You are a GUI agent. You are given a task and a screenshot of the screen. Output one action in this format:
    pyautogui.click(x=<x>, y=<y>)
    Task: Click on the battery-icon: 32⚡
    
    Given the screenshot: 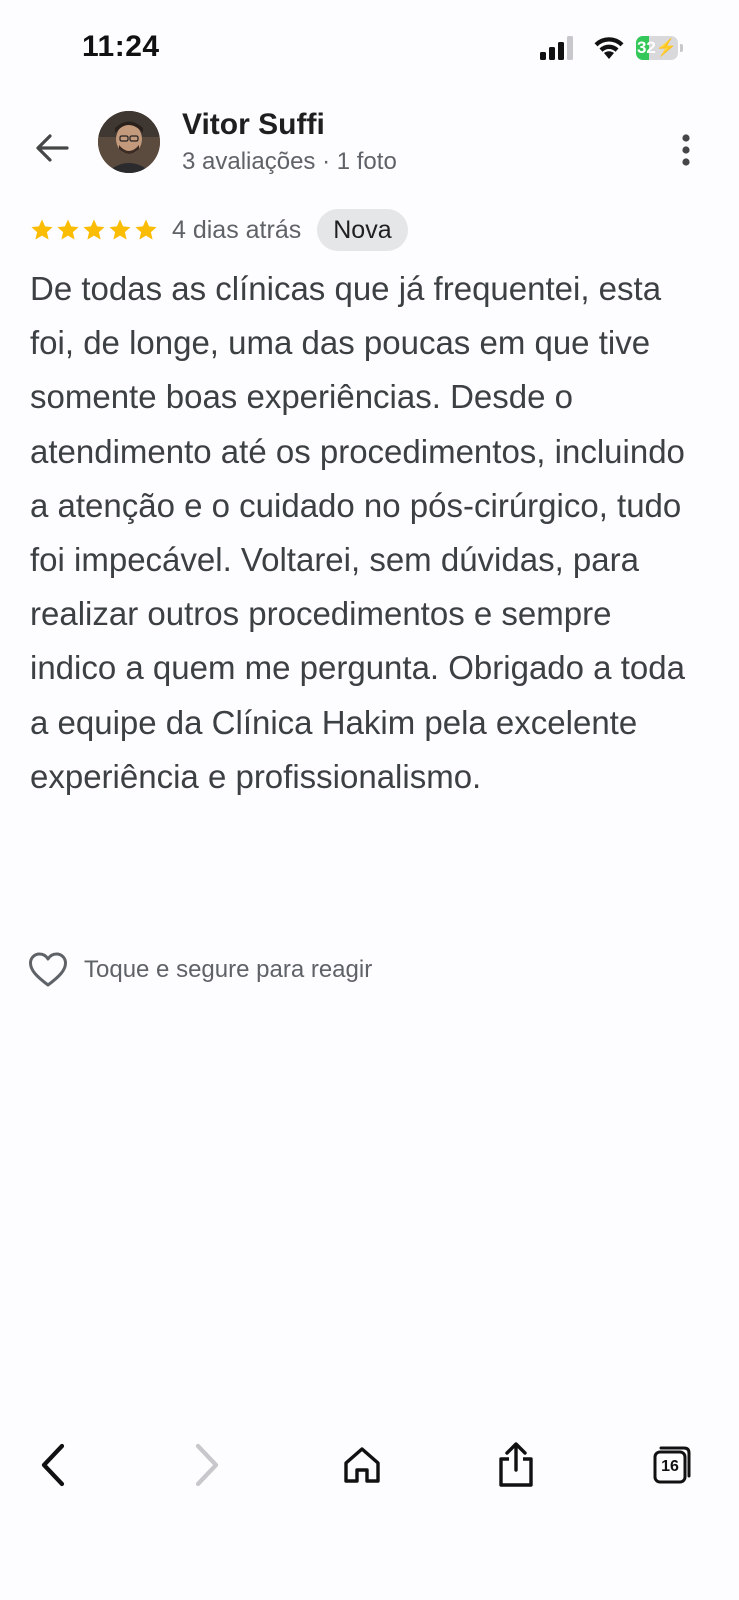 What is the action you would take?
    pyautogui.click(x=660, y=48)
    